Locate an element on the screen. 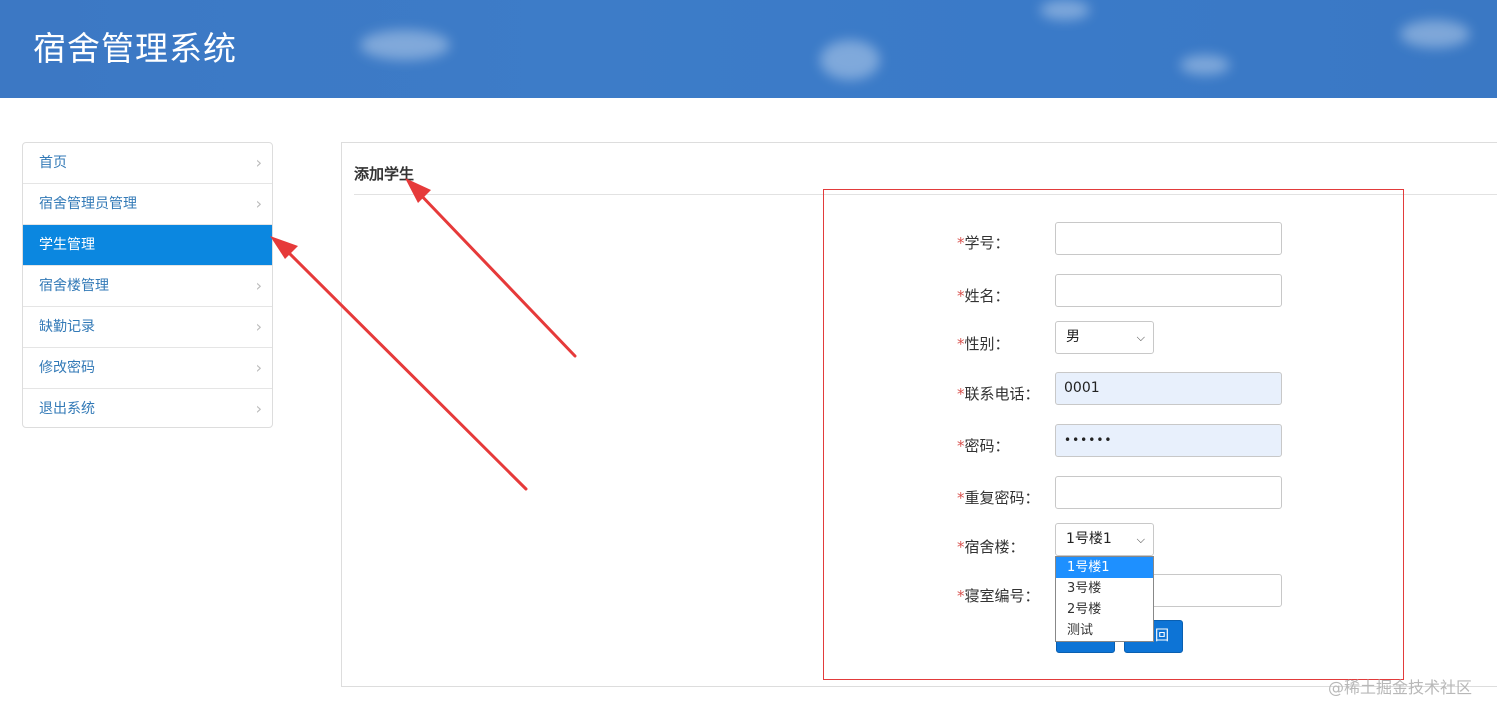 The height and width of the screenshot is (702, 1497). student-id-input is located at coordinates (1168, 238).